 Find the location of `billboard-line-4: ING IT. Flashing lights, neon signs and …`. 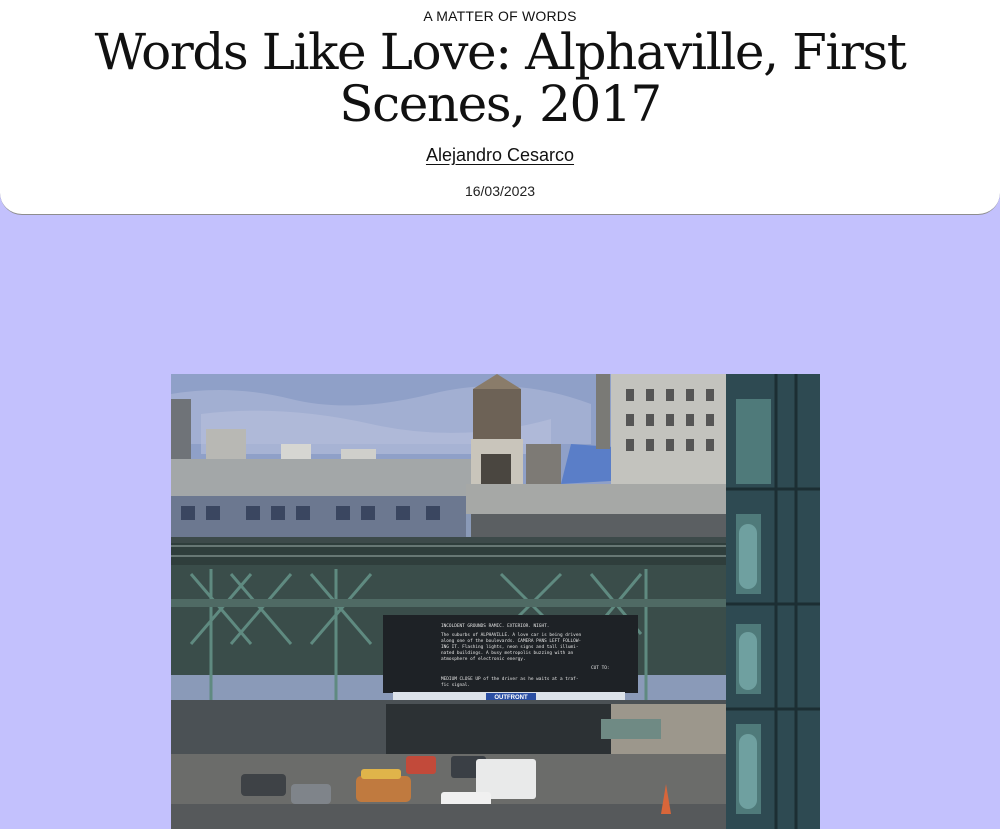

billboard-line-4: ING IT. Flashing lights, neon signs and … is located at coordinates (509, 647).